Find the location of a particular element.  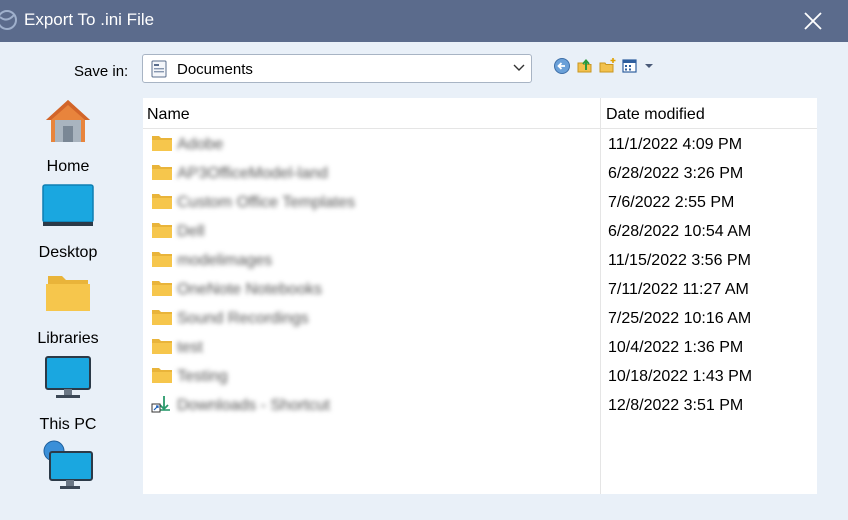

place-home: Home is located at coordinates (68, 136).